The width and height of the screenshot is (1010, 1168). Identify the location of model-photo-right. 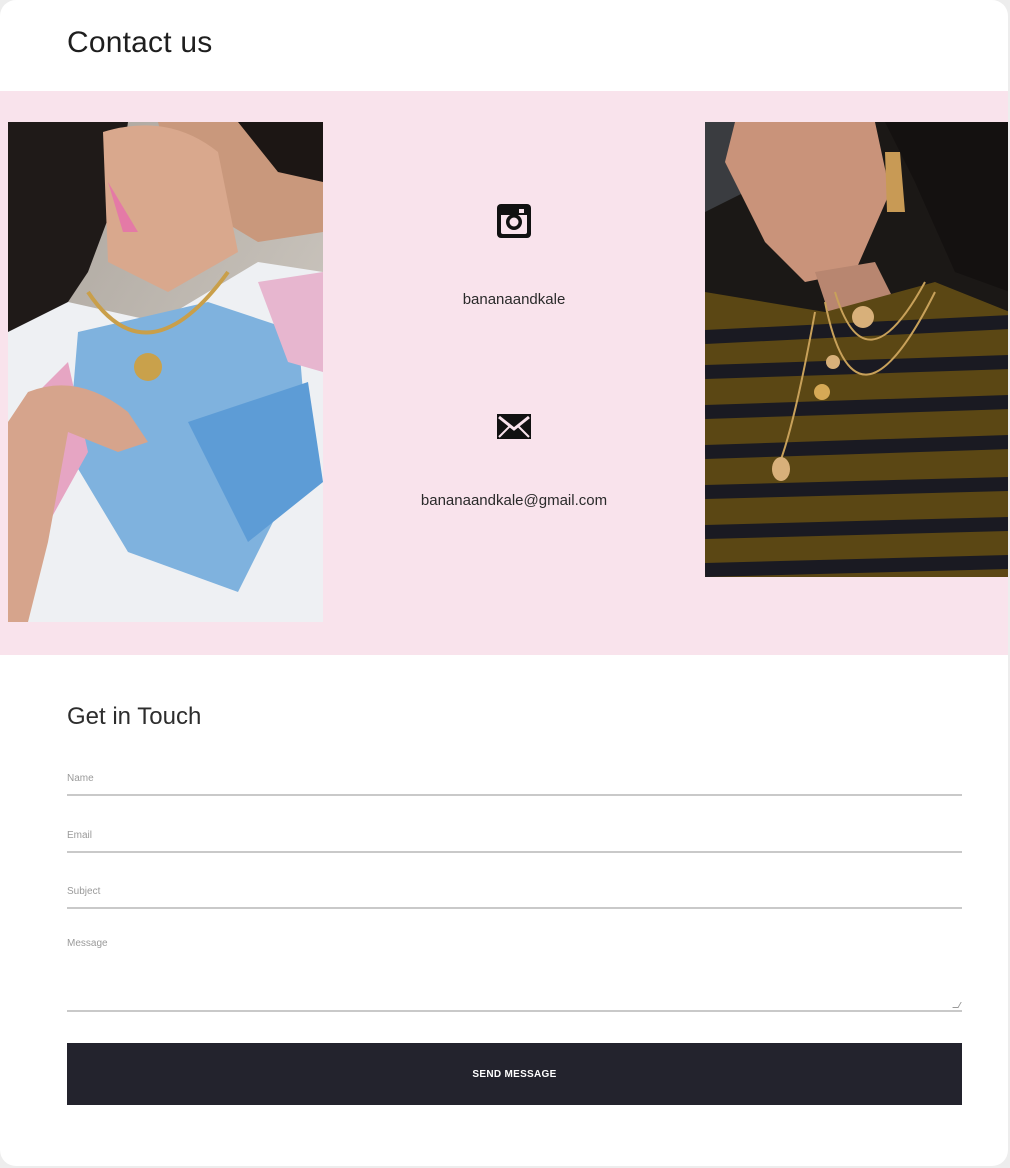
(856, 349).